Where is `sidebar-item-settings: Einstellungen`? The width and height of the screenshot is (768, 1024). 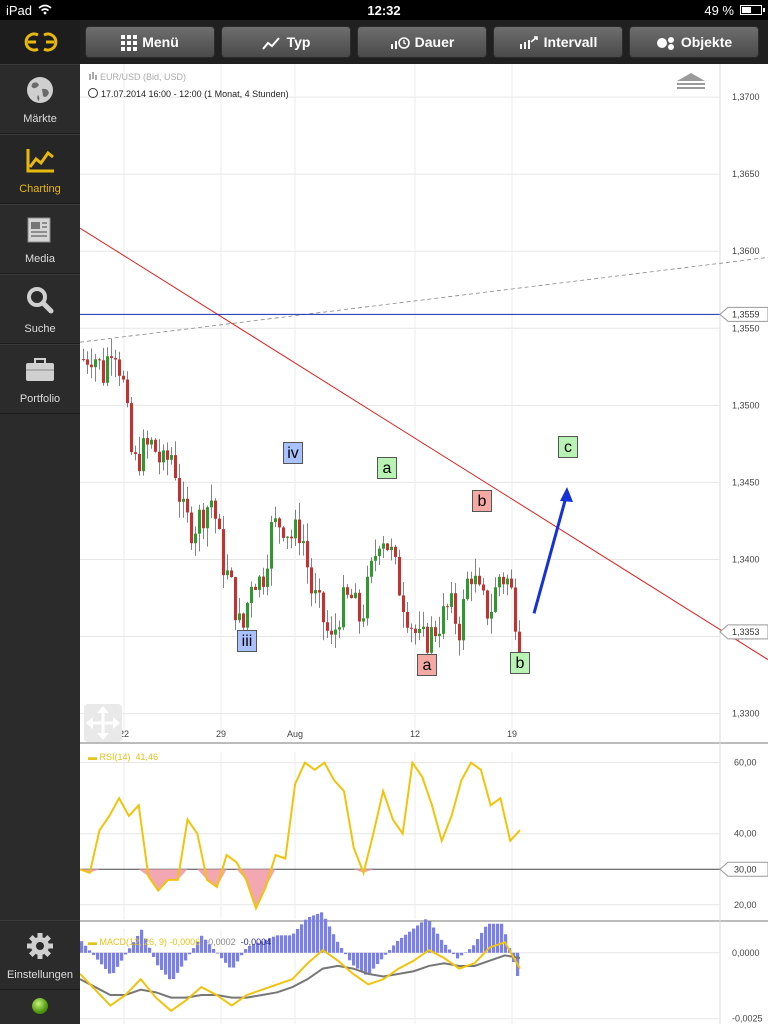
sidebar-item-settings: Einstellungen is located at coordinates (40, 955).